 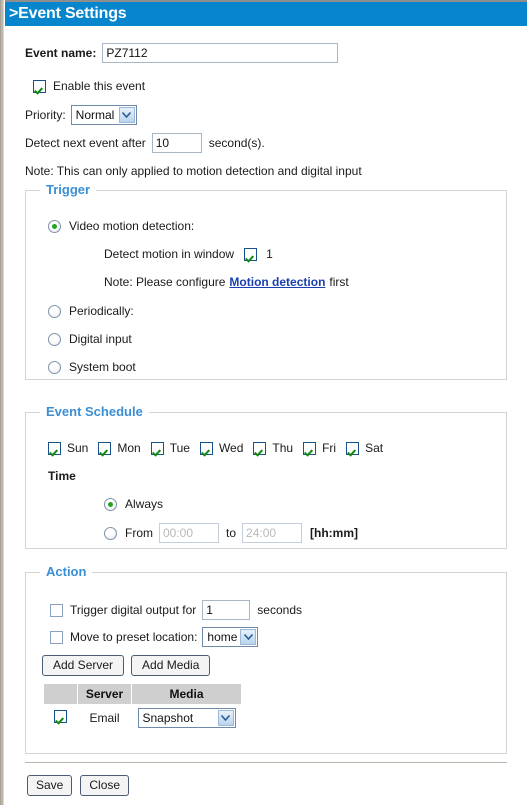 I want to click on row-media-select-value: Snapshot, so click(x=168, y=718).